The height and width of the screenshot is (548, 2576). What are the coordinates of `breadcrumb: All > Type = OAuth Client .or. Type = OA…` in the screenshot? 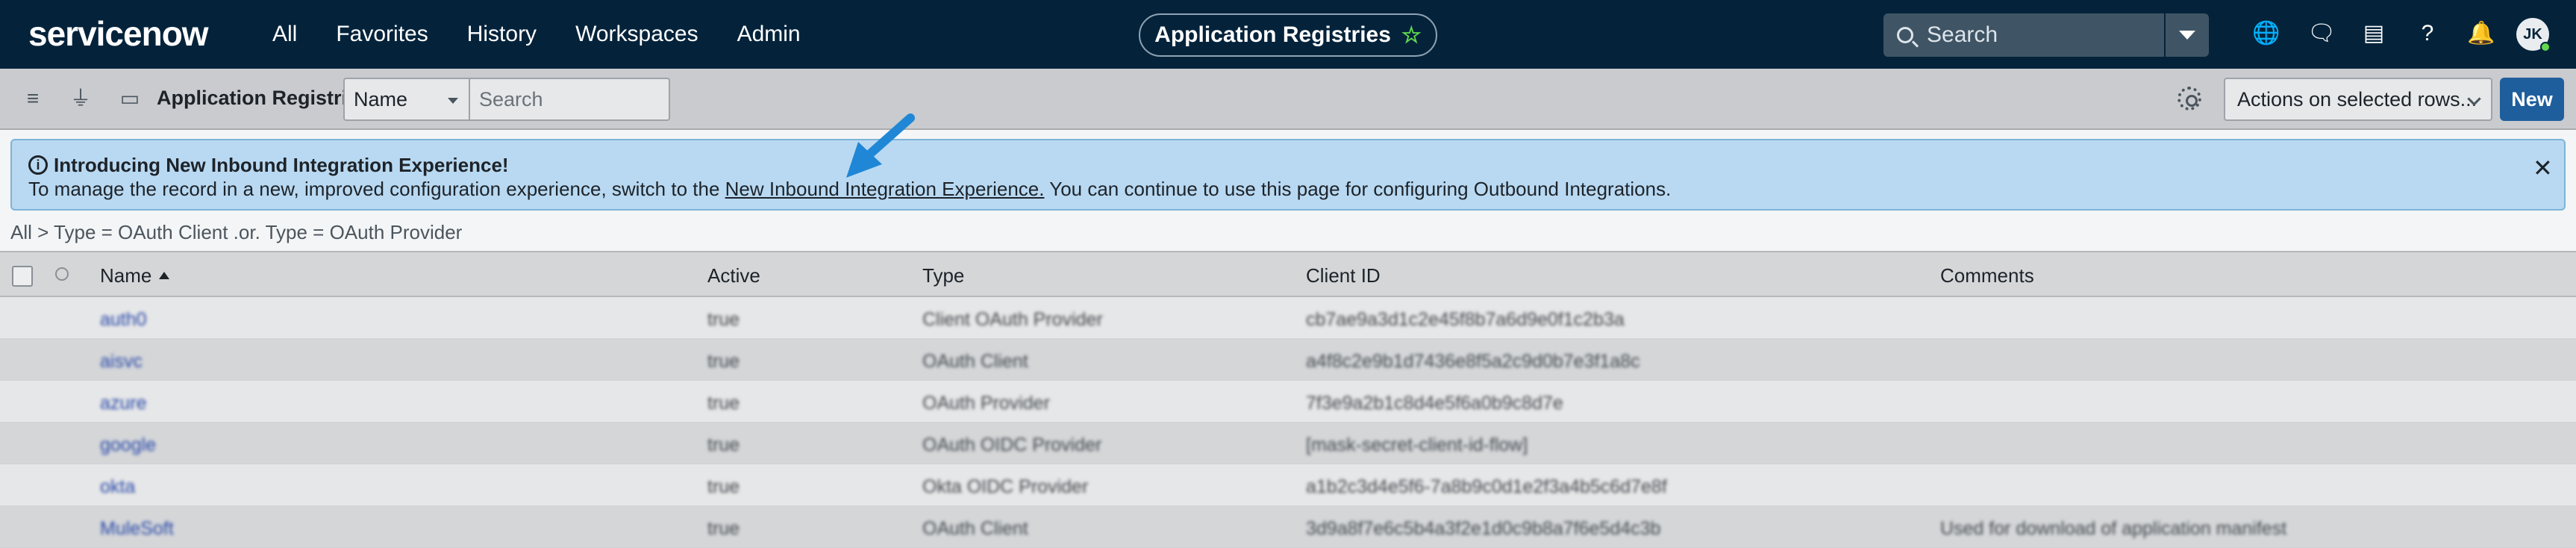 It's located at (236, 233).